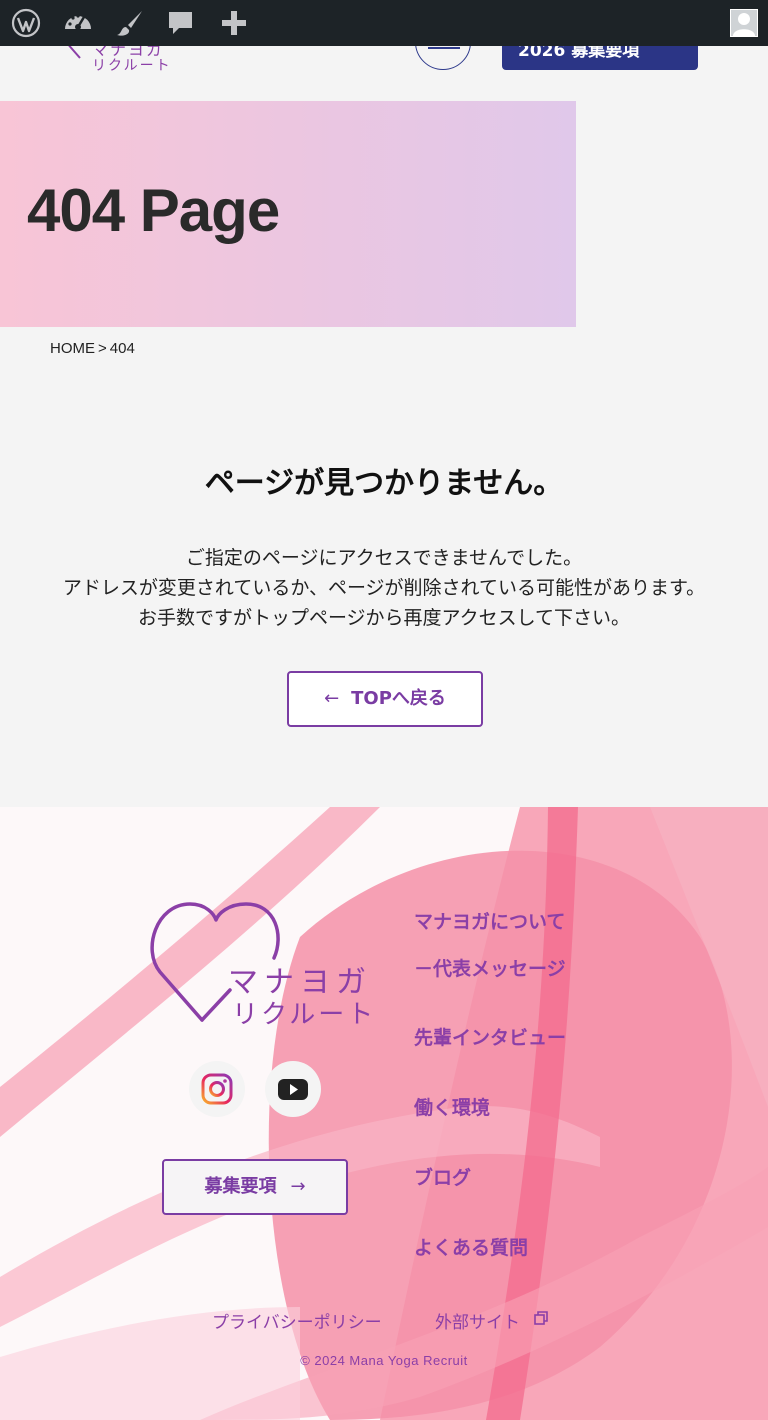 This screenshot has width=768, height=1420. I want to click on instagram-icon, so click(217, 1089).